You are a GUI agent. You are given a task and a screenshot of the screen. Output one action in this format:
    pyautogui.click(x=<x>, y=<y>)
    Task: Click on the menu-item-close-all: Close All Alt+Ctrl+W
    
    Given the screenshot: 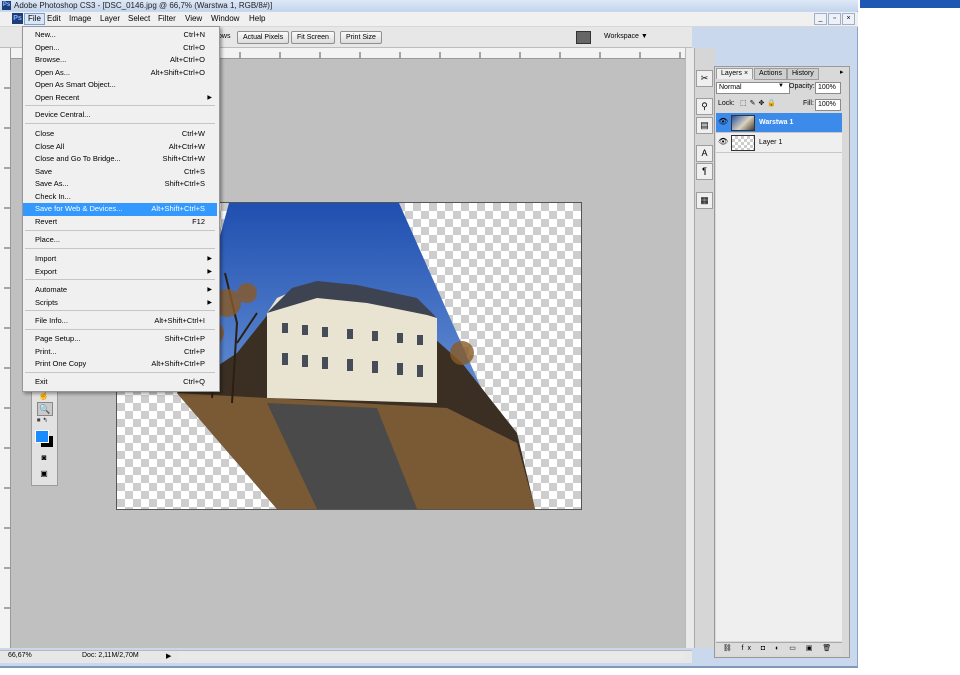 What is the action you would take?
    pyautogui.click(x=120, y=147)
    